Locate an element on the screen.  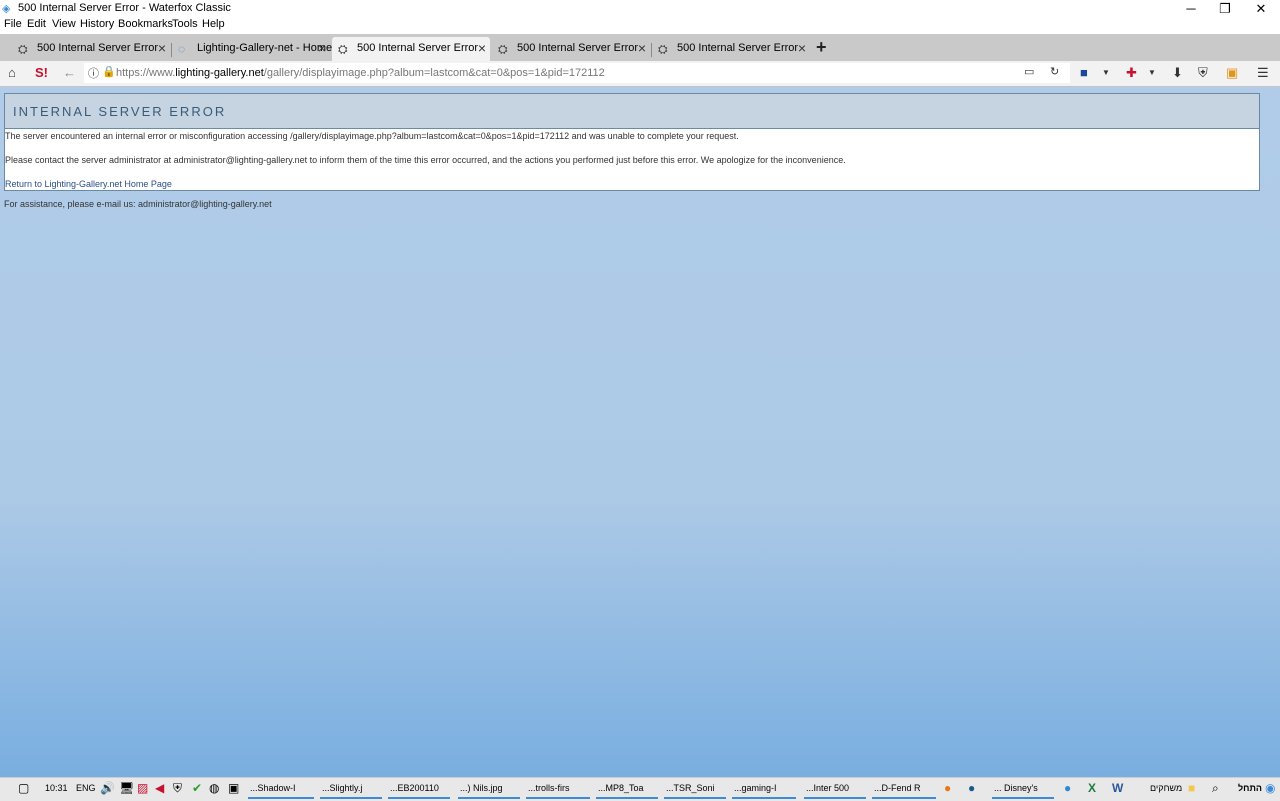
stumble-icon: S! is located at coordinates (41, 72).